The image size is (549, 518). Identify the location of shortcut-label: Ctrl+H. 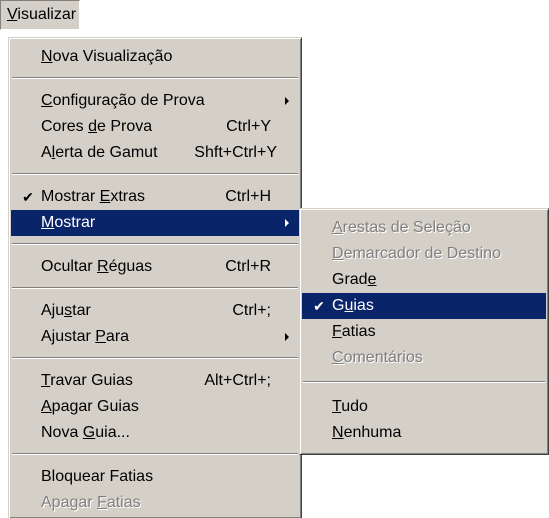
(248, 196).